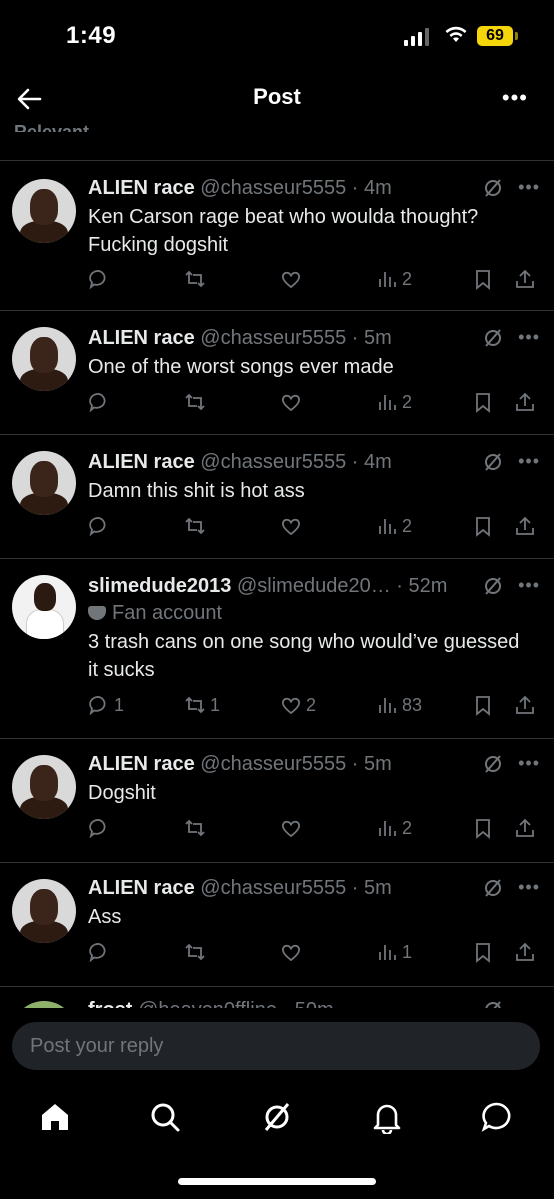 Image resolution: width=554 pixels, height=1199 pixels. Describe the element at coordinates (497, 1117) in the screenshot. I see `messages-icon` at that location.